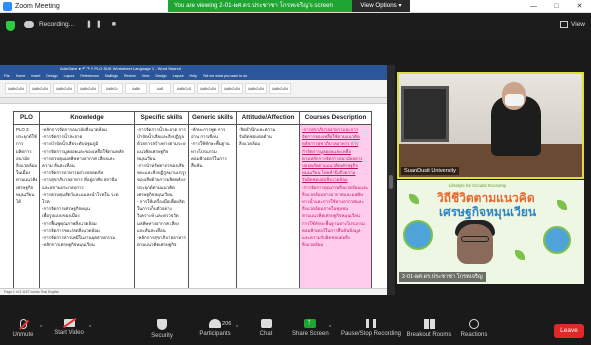 The image size is (591, 345). What do you see at coordinates (474, 331) in the screenshot?
I see `reactions-button: Reactions` at bounding box center [474, 331].